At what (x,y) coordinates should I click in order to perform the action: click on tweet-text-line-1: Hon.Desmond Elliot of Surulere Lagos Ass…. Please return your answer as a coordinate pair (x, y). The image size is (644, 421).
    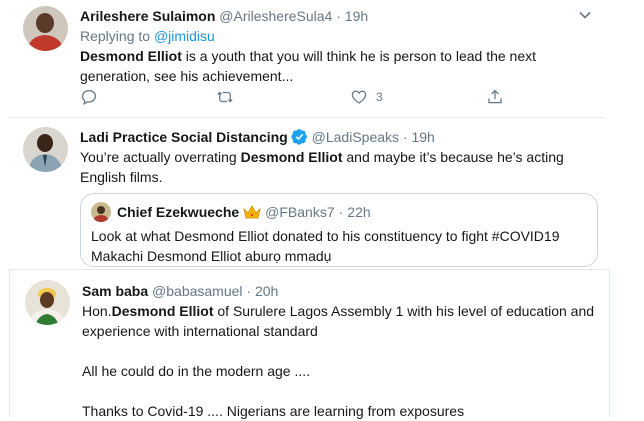
    Looking at the image, I should click on (338, 311).